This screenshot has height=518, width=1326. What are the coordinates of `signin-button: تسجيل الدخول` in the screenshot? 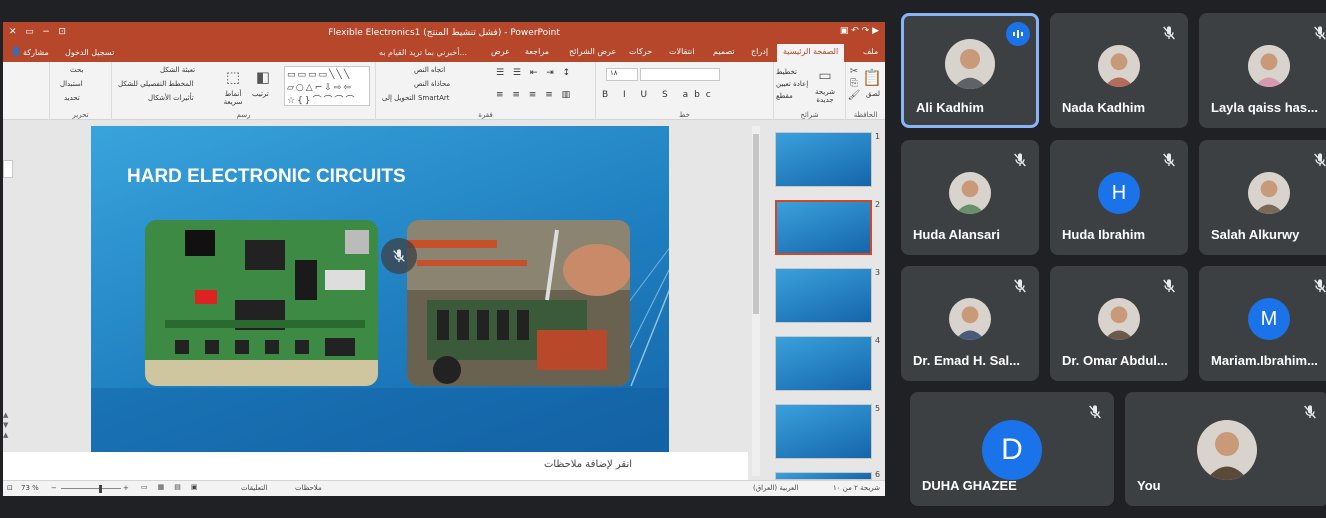 It's located at (89, 52).